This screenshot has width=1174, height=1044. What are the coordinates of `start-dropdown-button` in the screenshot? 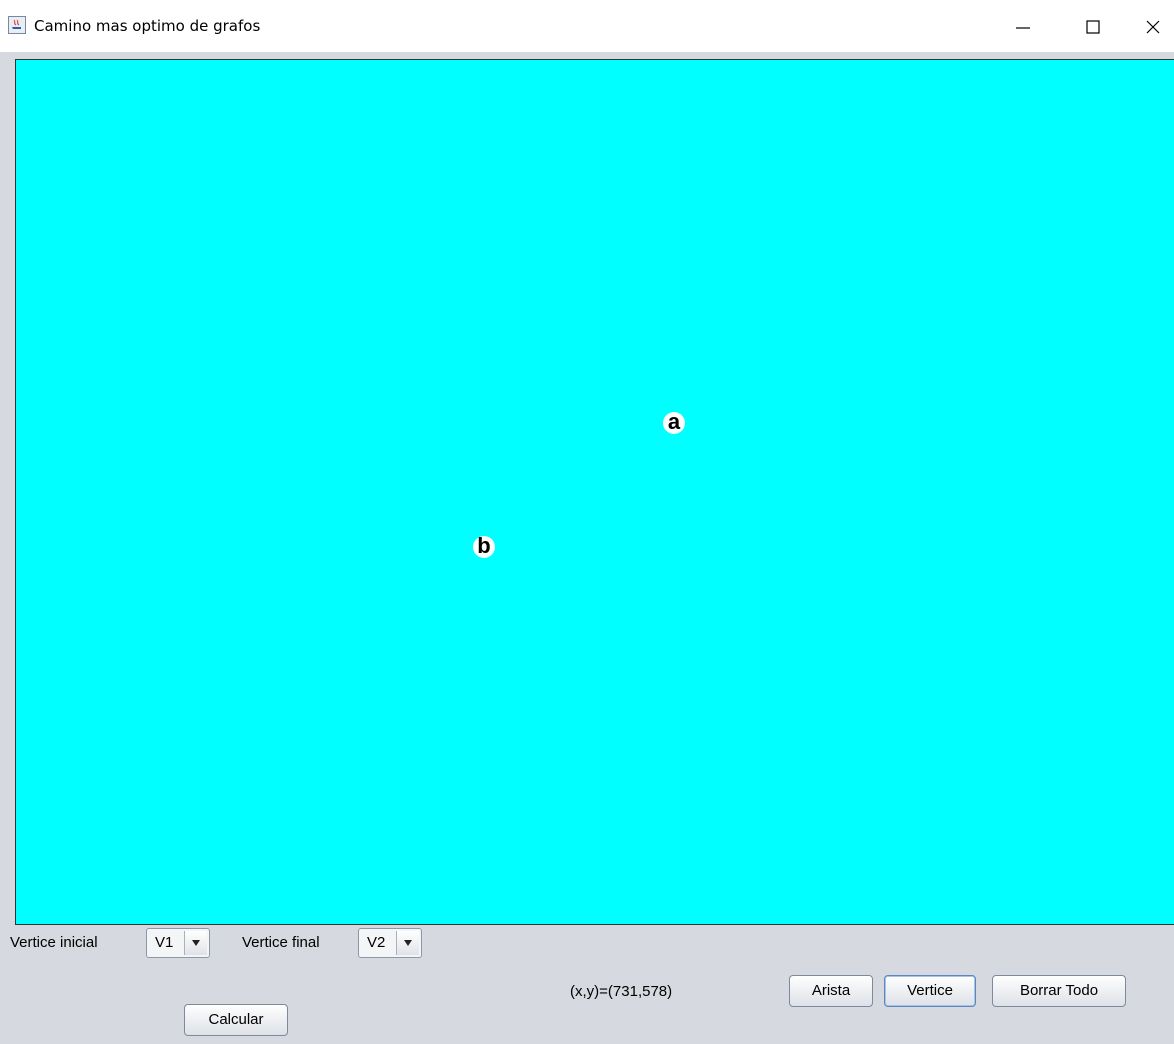 It's located at (195, 943).